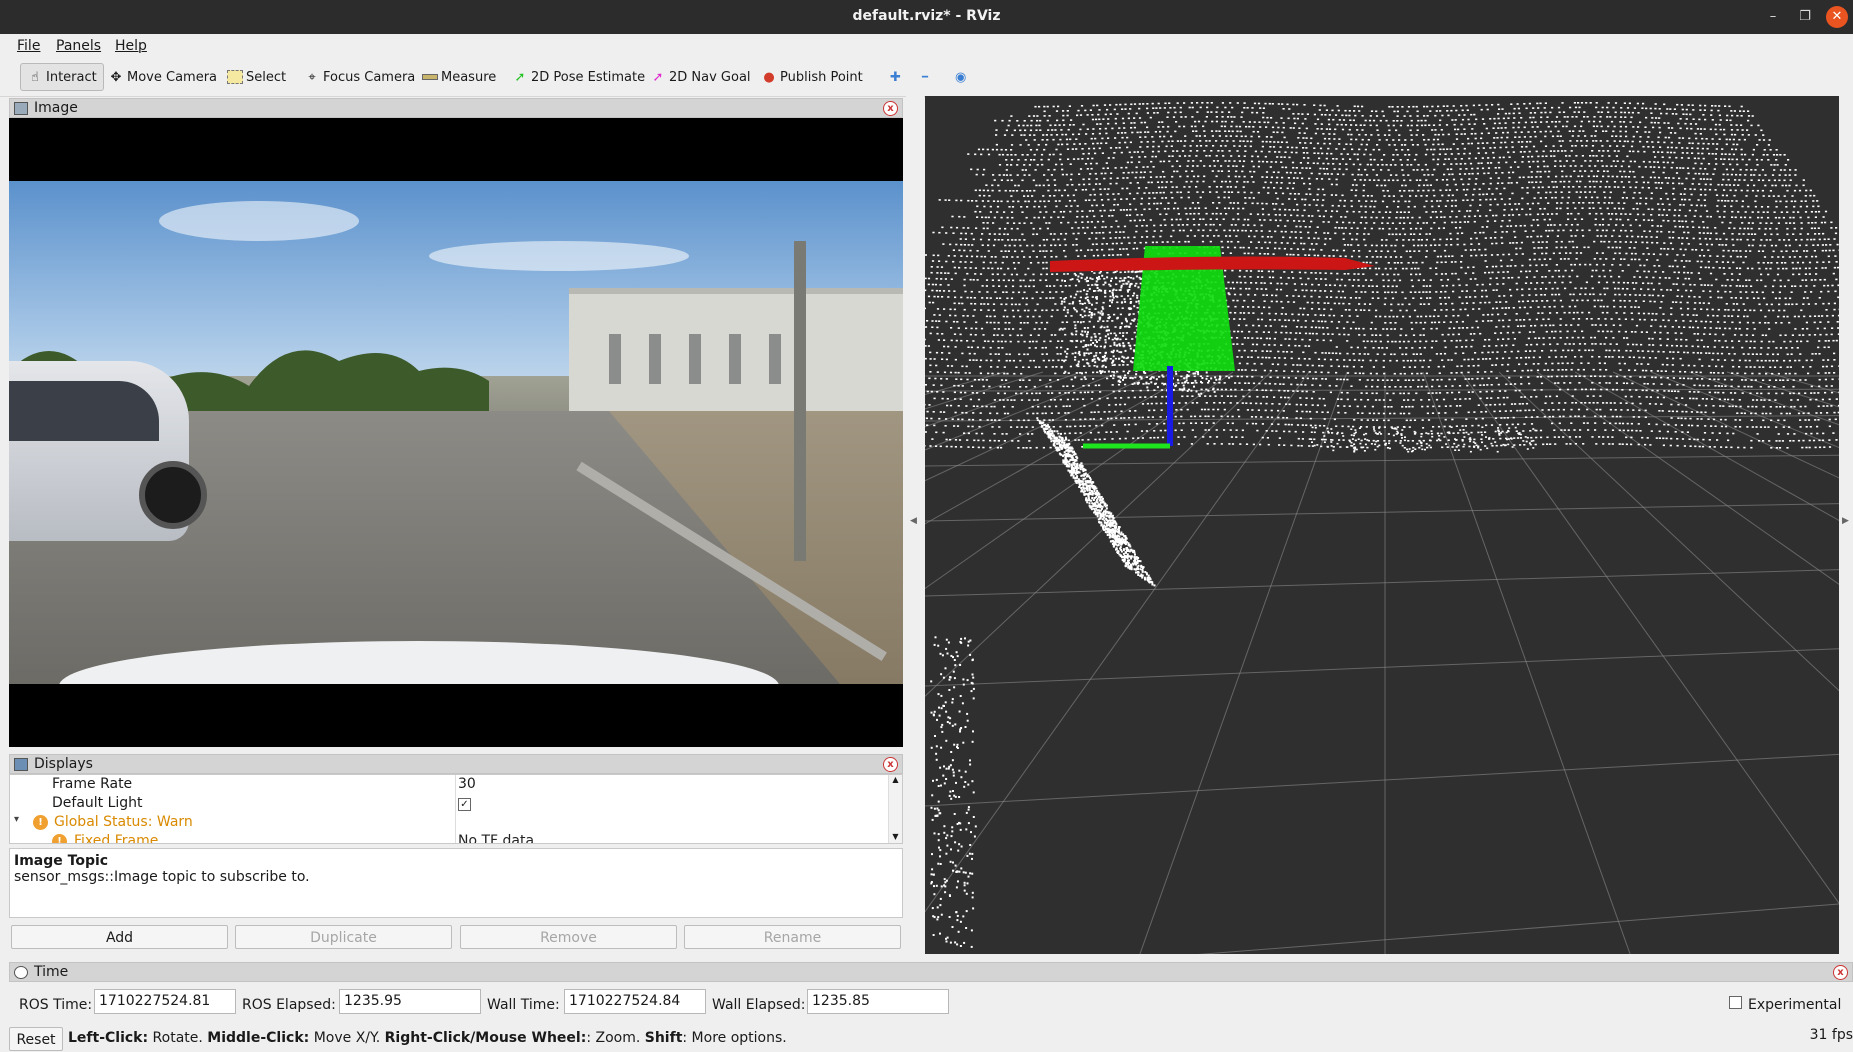 This screenshot has height=1052, width=1853. What do you see at coordinates (890, 764) in the screenshot?
I see `displays-panel-close-icon: x` at bounding box center [890, 764].